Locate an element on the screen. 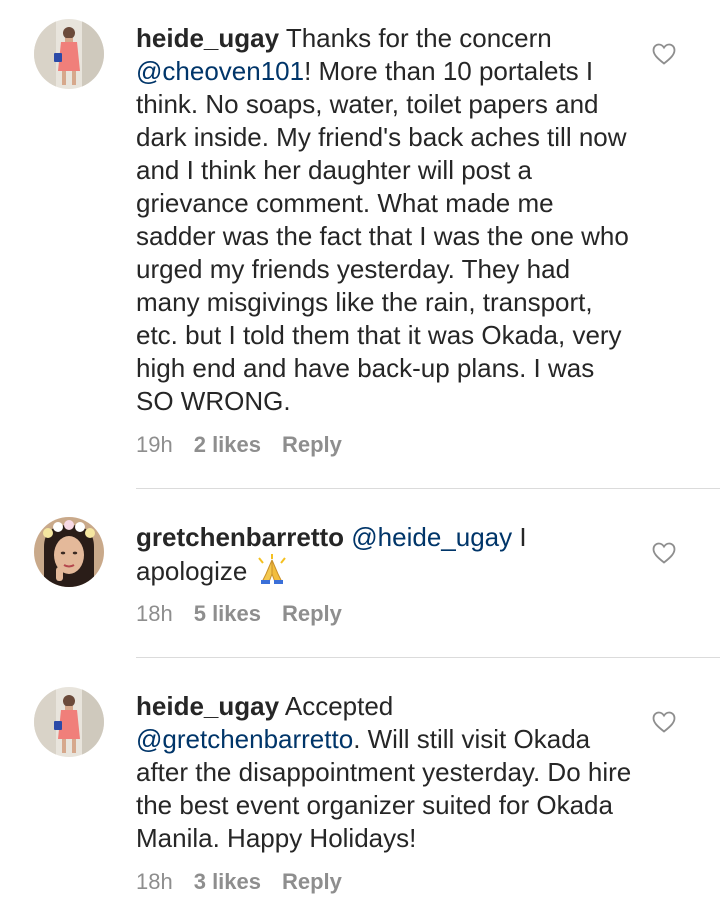 The height and width of the screenshot is (918, 720). folded-hands-emoji is located at coordinates (272, 569).